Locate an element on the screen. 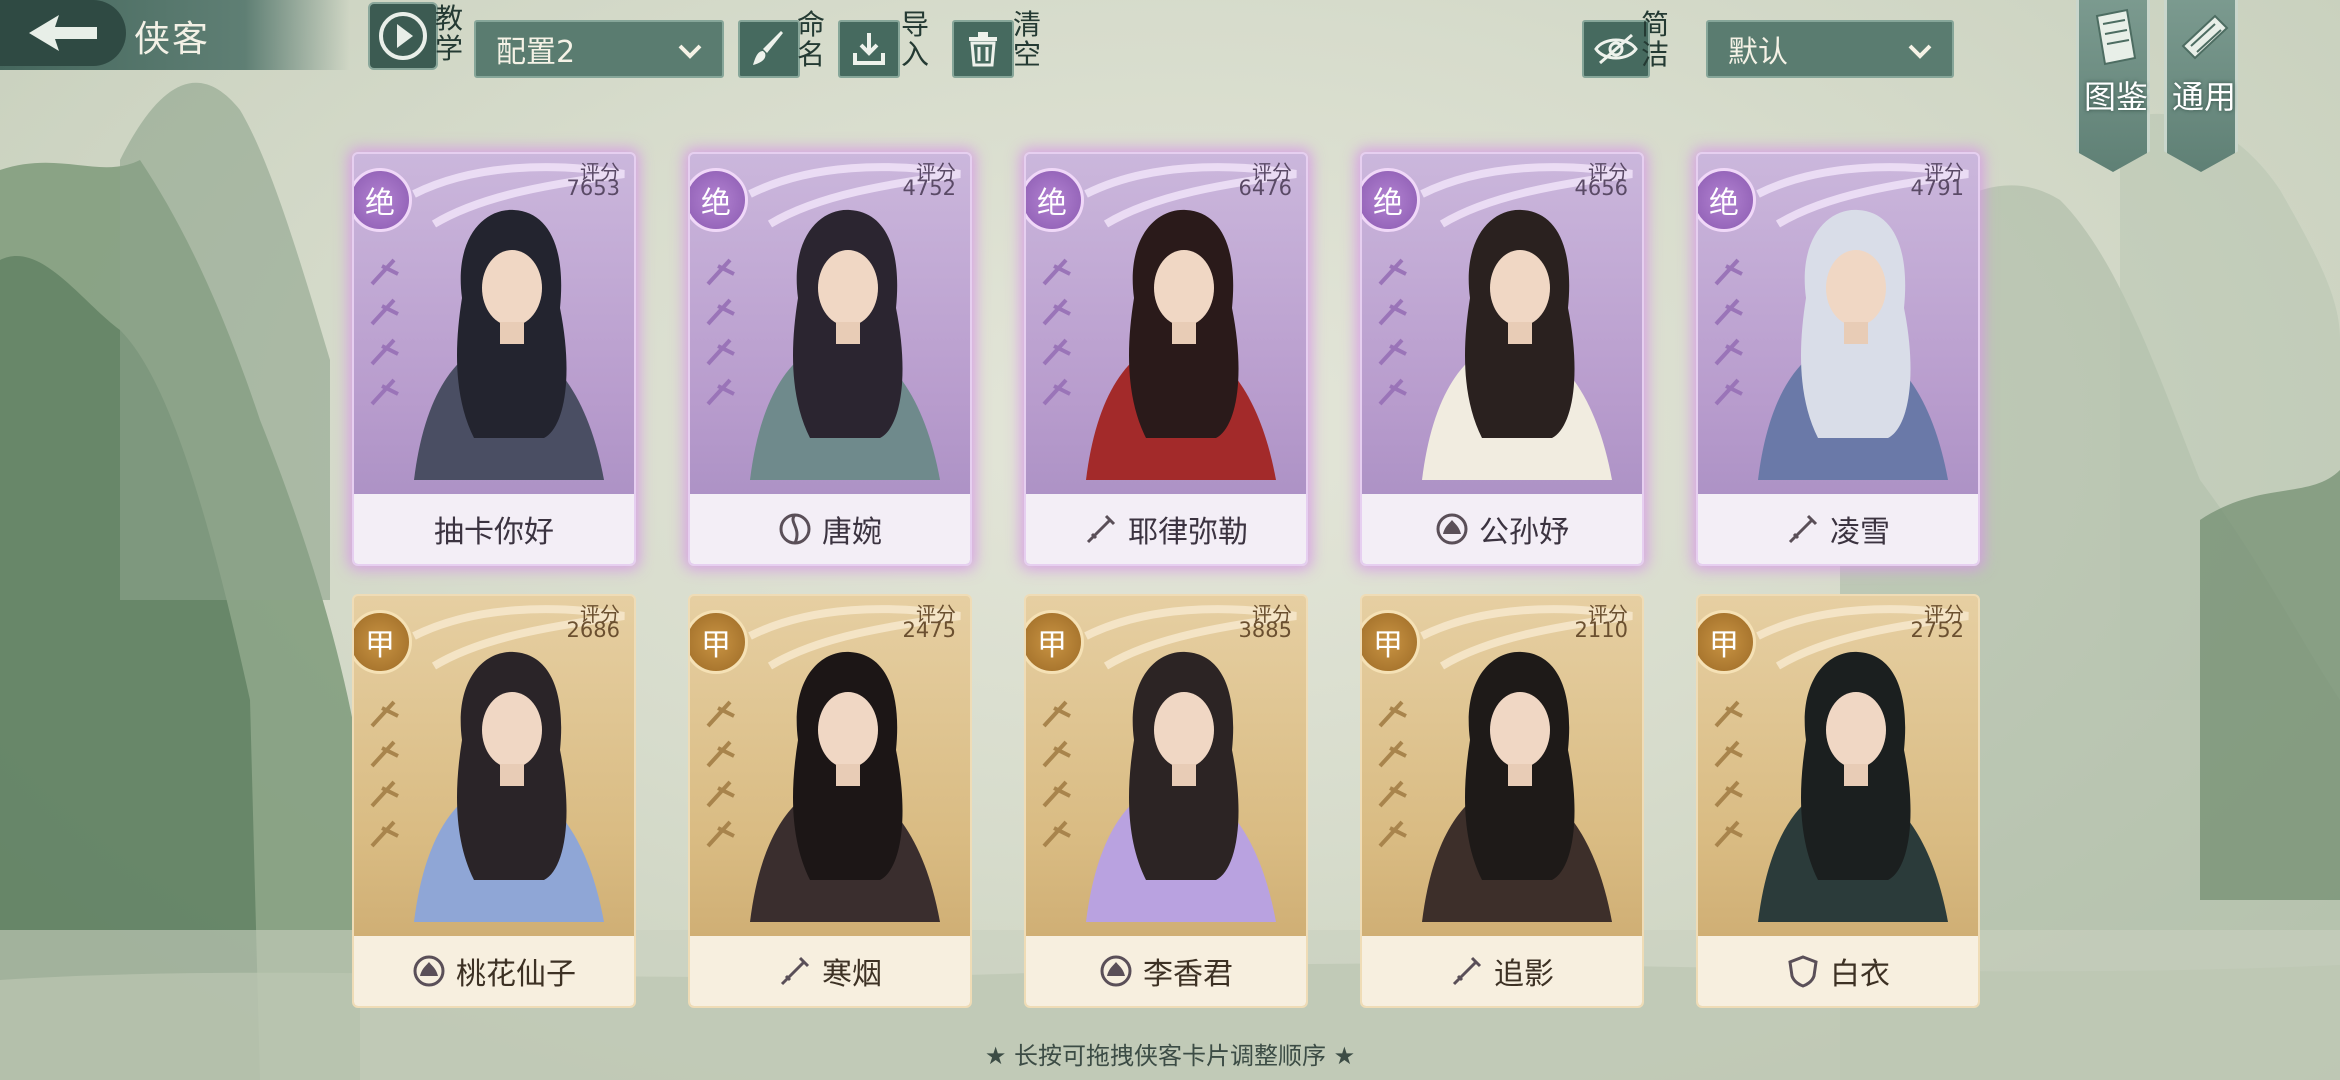  score-value: 2475 is located at coordinates (929, 630).